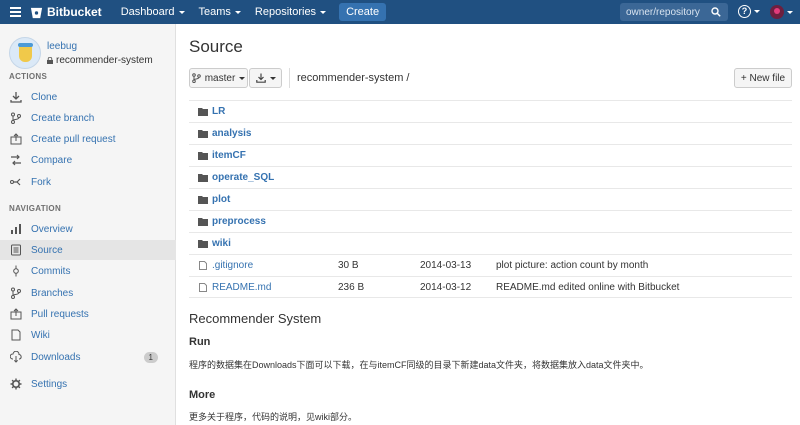 The height and width of the screenshot is (425, 800). I want to click on brand-name: Bitbucket, so click(74, 12).